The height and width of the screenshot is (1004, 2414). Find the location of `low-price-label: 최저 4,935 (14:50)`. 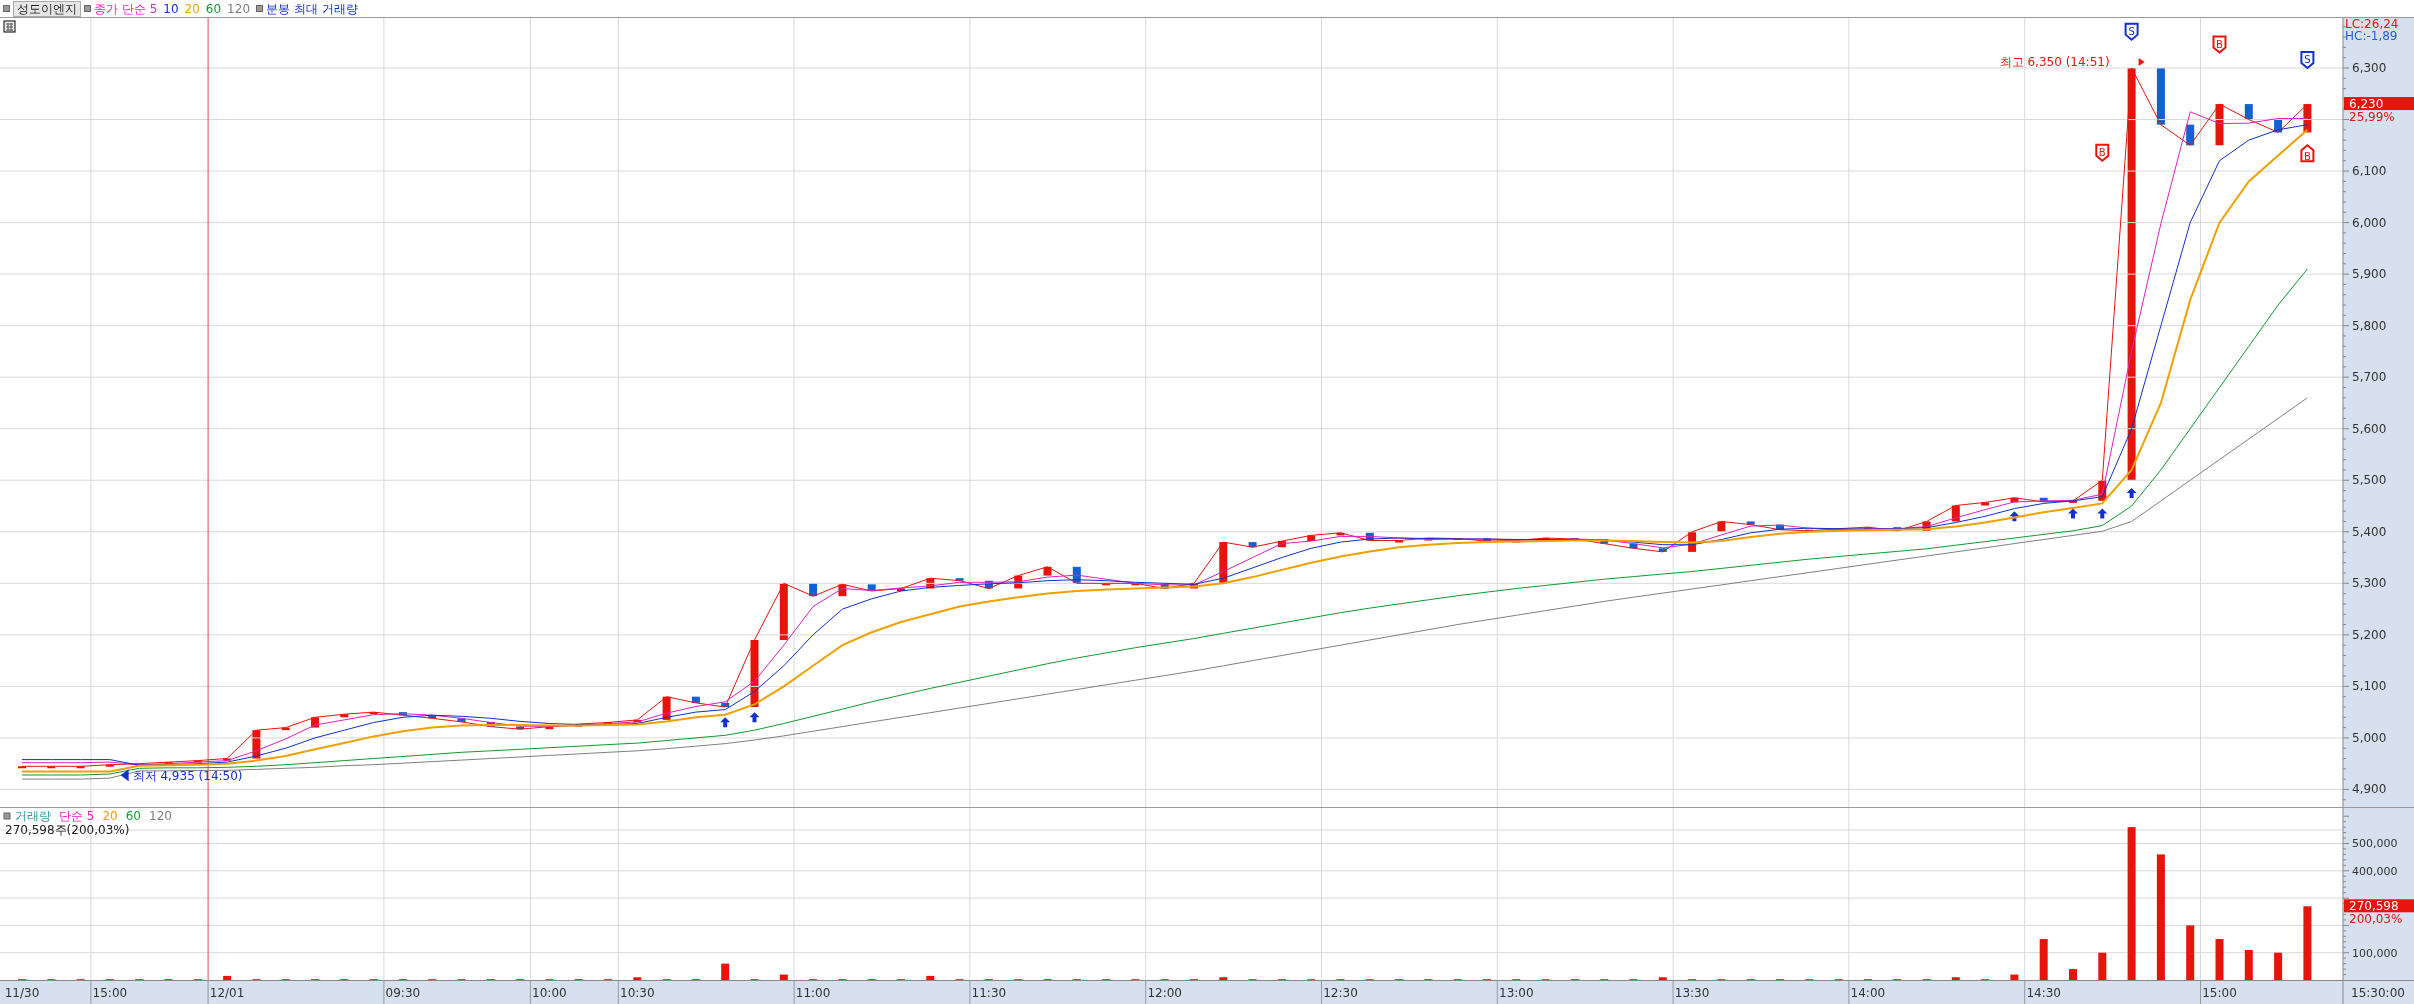

low-price-label: 최저 4,935 (14:50) is located at coordinates (187, 776).